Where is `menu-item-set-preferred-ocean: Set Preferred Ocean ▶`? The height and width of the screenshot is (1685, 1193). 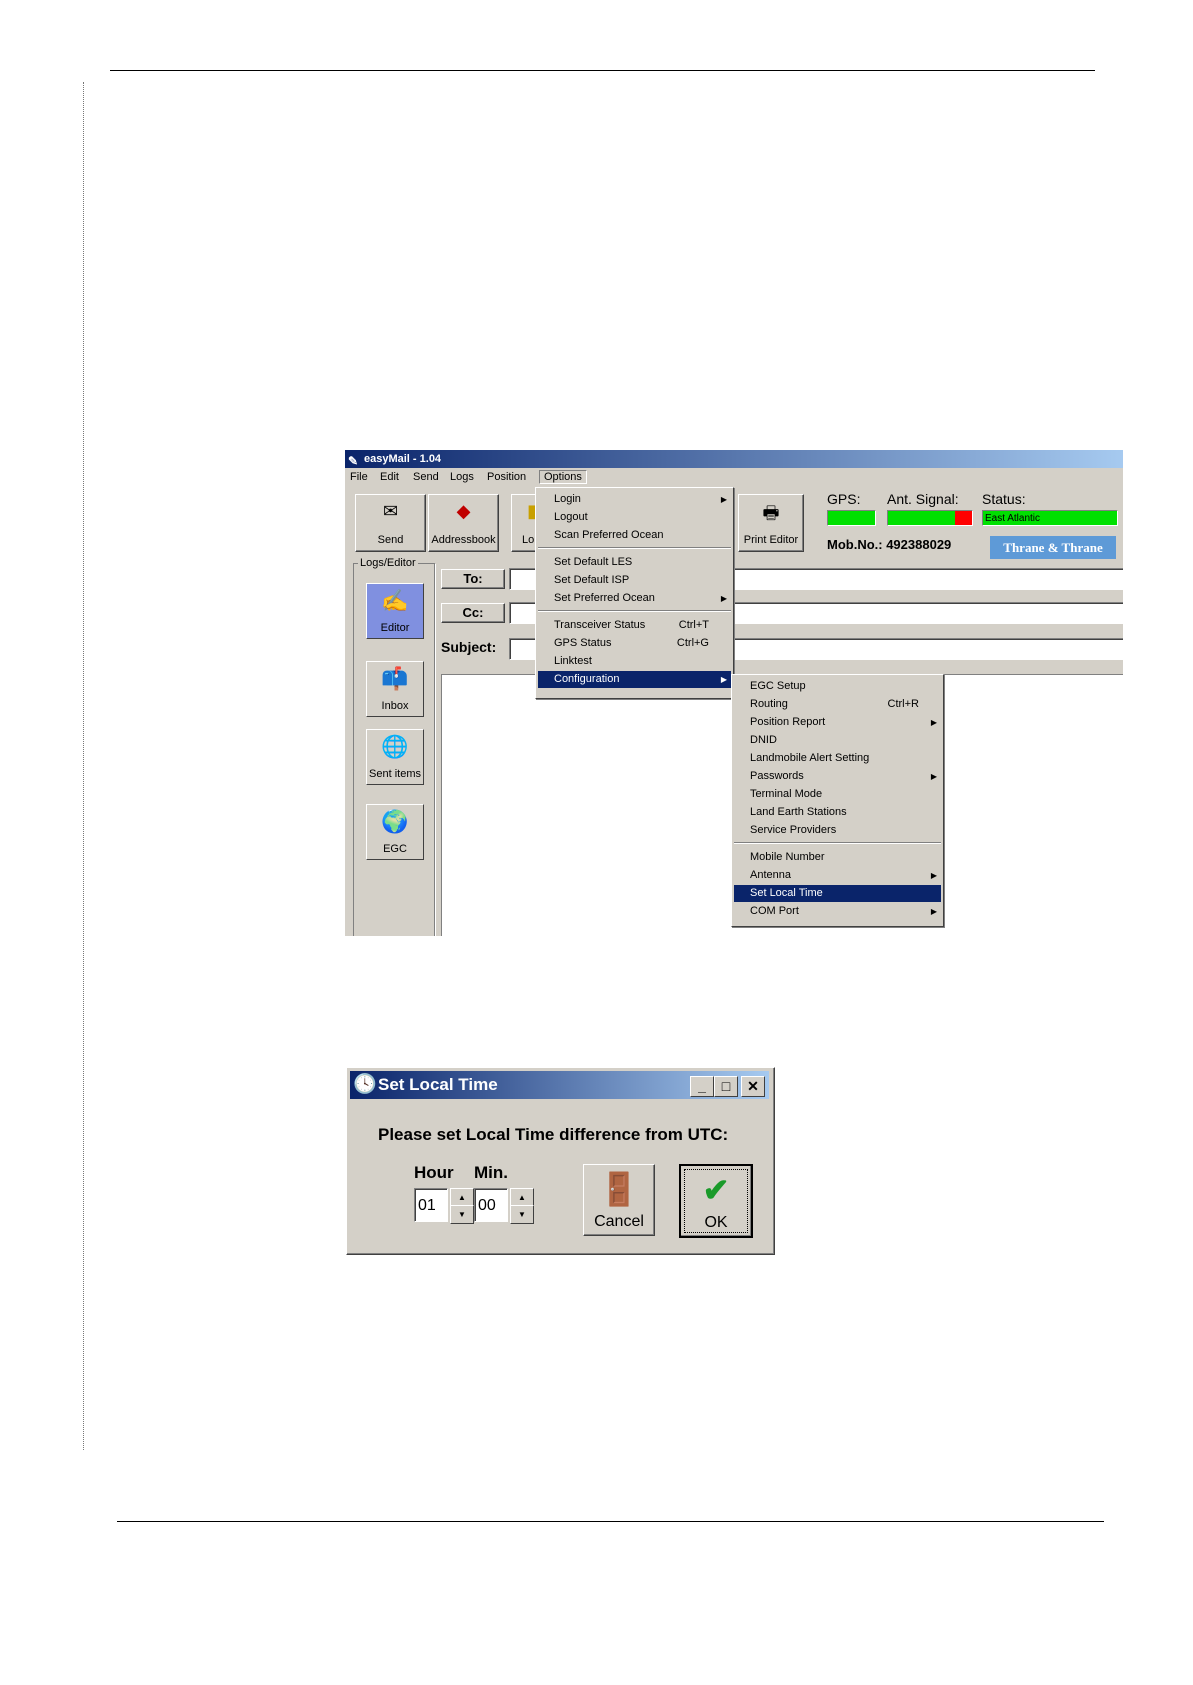
menu-item-set-preferred-ocean: Set Preferred Ocean ▶ is located at coordinates (634, 598).